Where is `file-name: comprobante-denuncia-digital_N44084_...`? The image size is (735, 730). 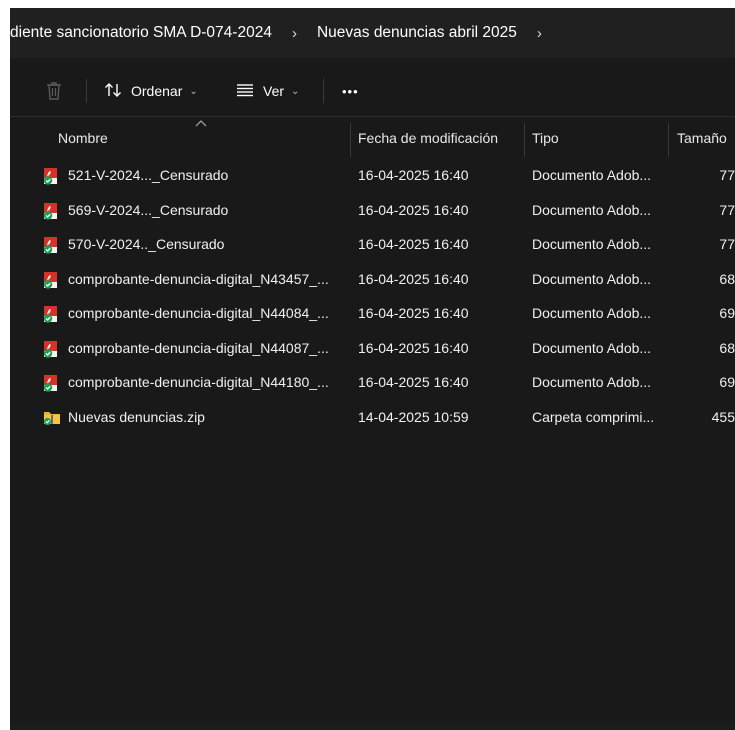
file-name: comprobante-denuncia-digital_N44084_... is located at coordinates (198, 313).